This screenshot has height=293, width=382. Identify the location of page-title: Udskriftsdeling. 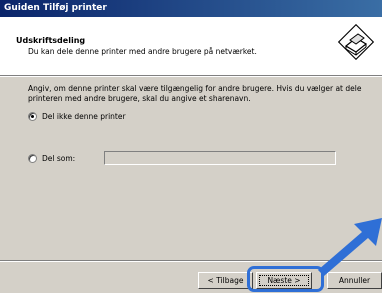
(51, 40).